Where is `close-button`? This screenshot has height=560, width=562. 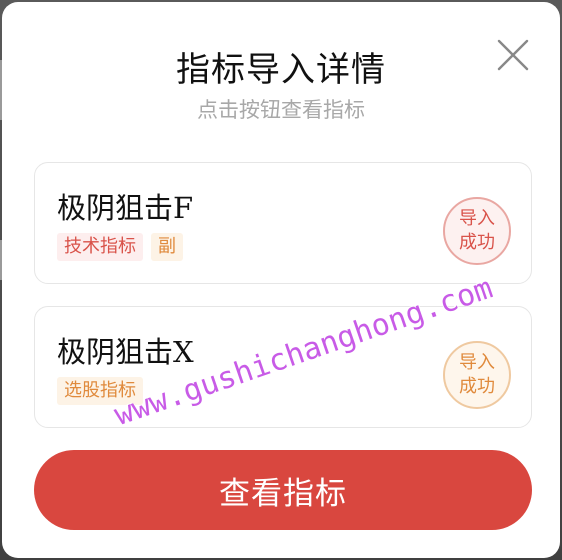 close-button is located at coordinates (513, 55).